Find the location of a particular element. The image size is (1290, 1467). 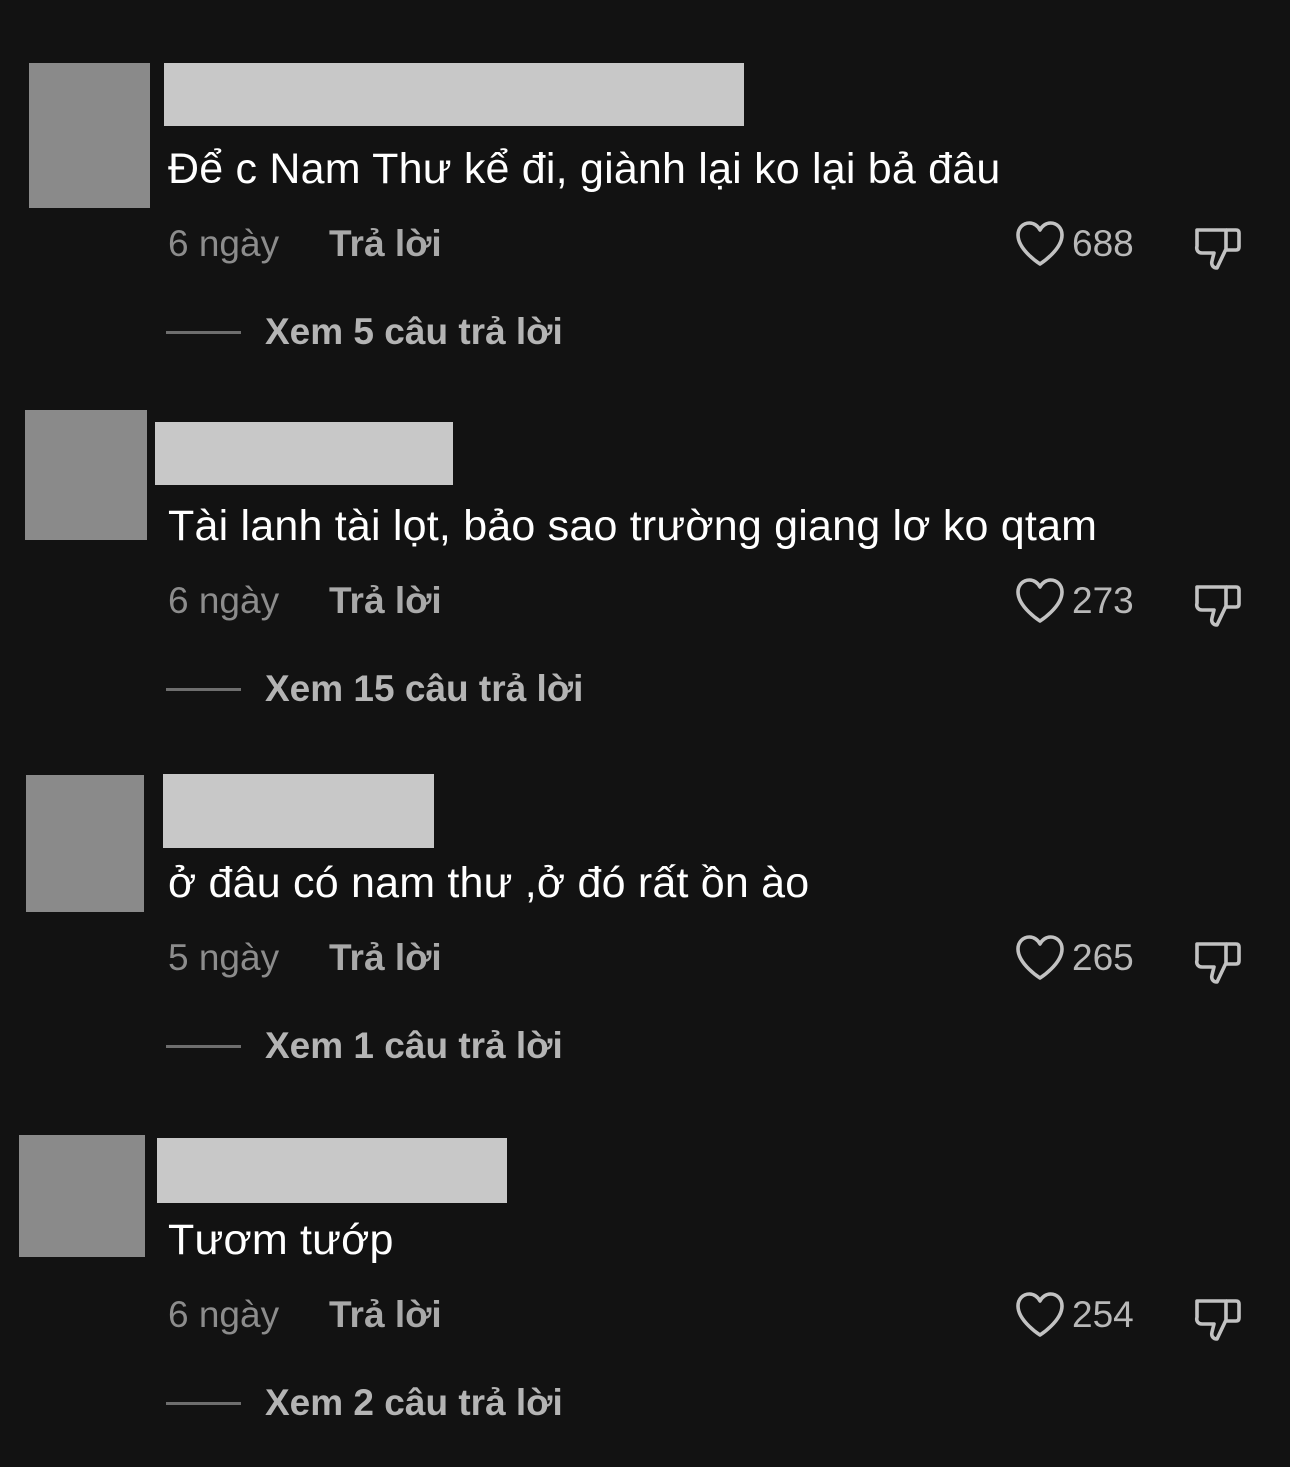

like-button: 688 is located at coordinates (1074, 243).